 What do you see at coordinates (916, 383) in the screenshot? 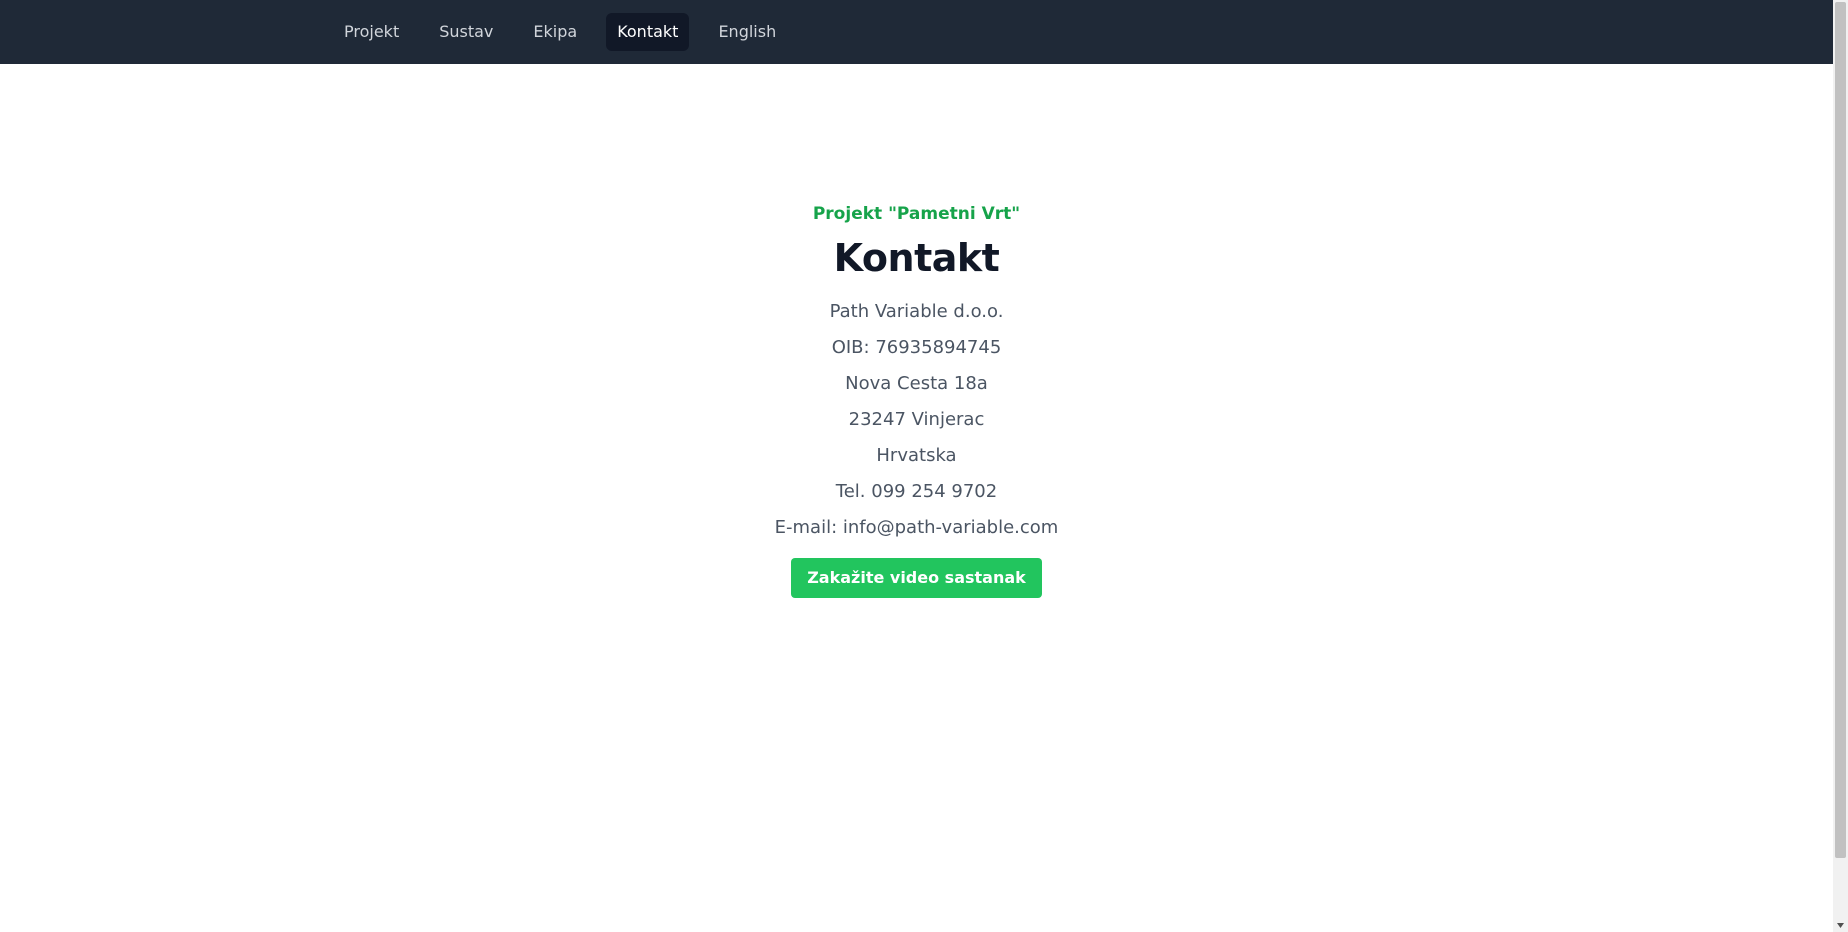
I see `address-street: Nova Cesta 18a` at bounding box center [916, 383].